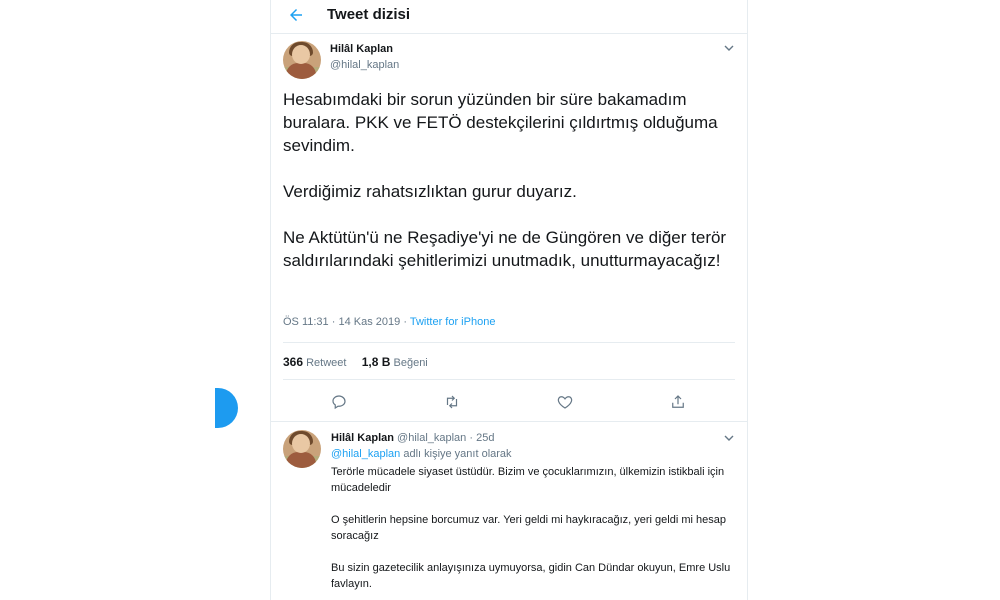 The height and width of the screenshot is (600, 1000). I want to click on tweet-actions, so click(509, 402).